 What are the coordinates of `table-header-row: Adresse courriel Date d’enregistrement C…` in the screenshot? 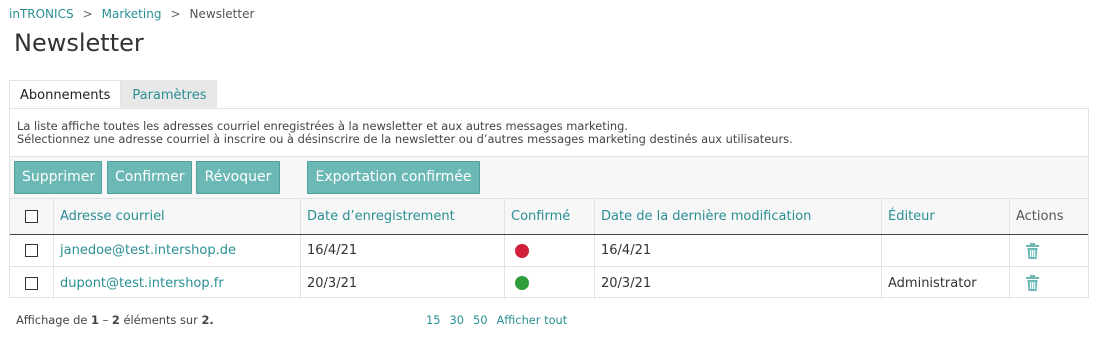 It's located at (549, 216).